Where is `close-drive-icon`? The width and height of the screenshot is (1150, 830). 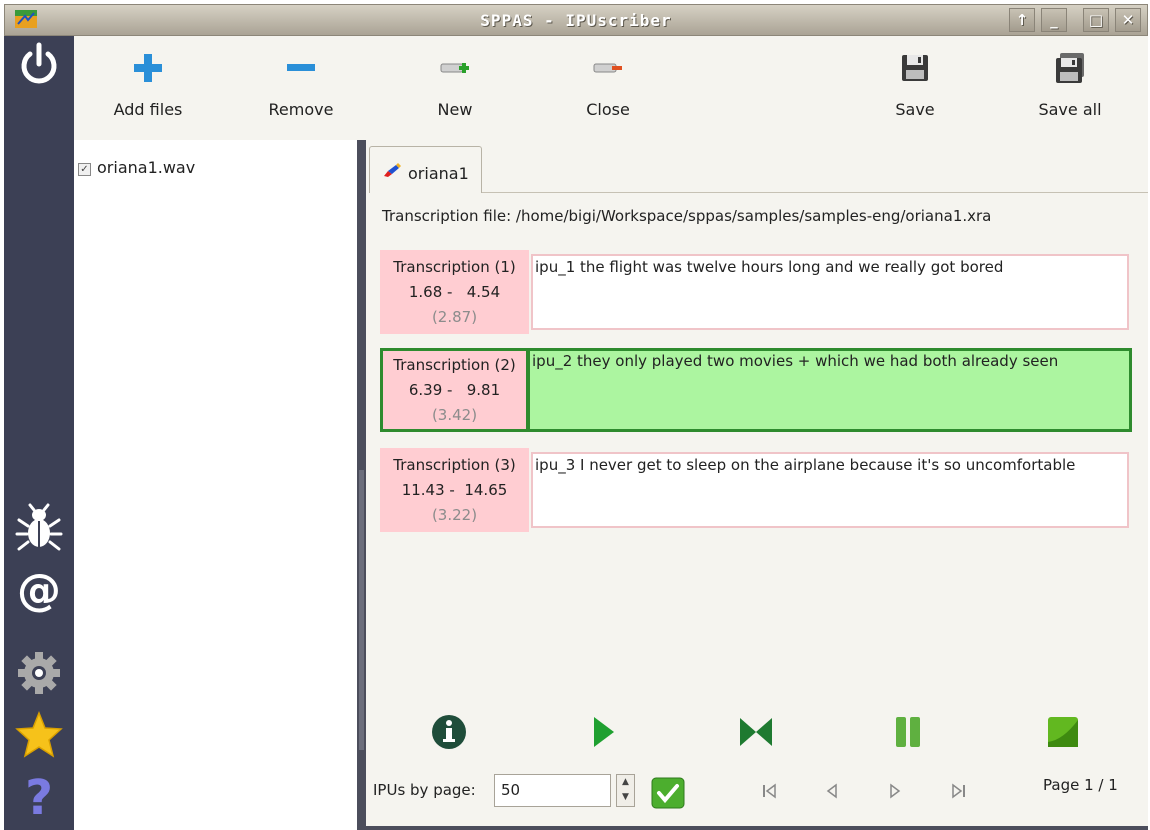
close-drive-icon is located at coordinates (607, 68).